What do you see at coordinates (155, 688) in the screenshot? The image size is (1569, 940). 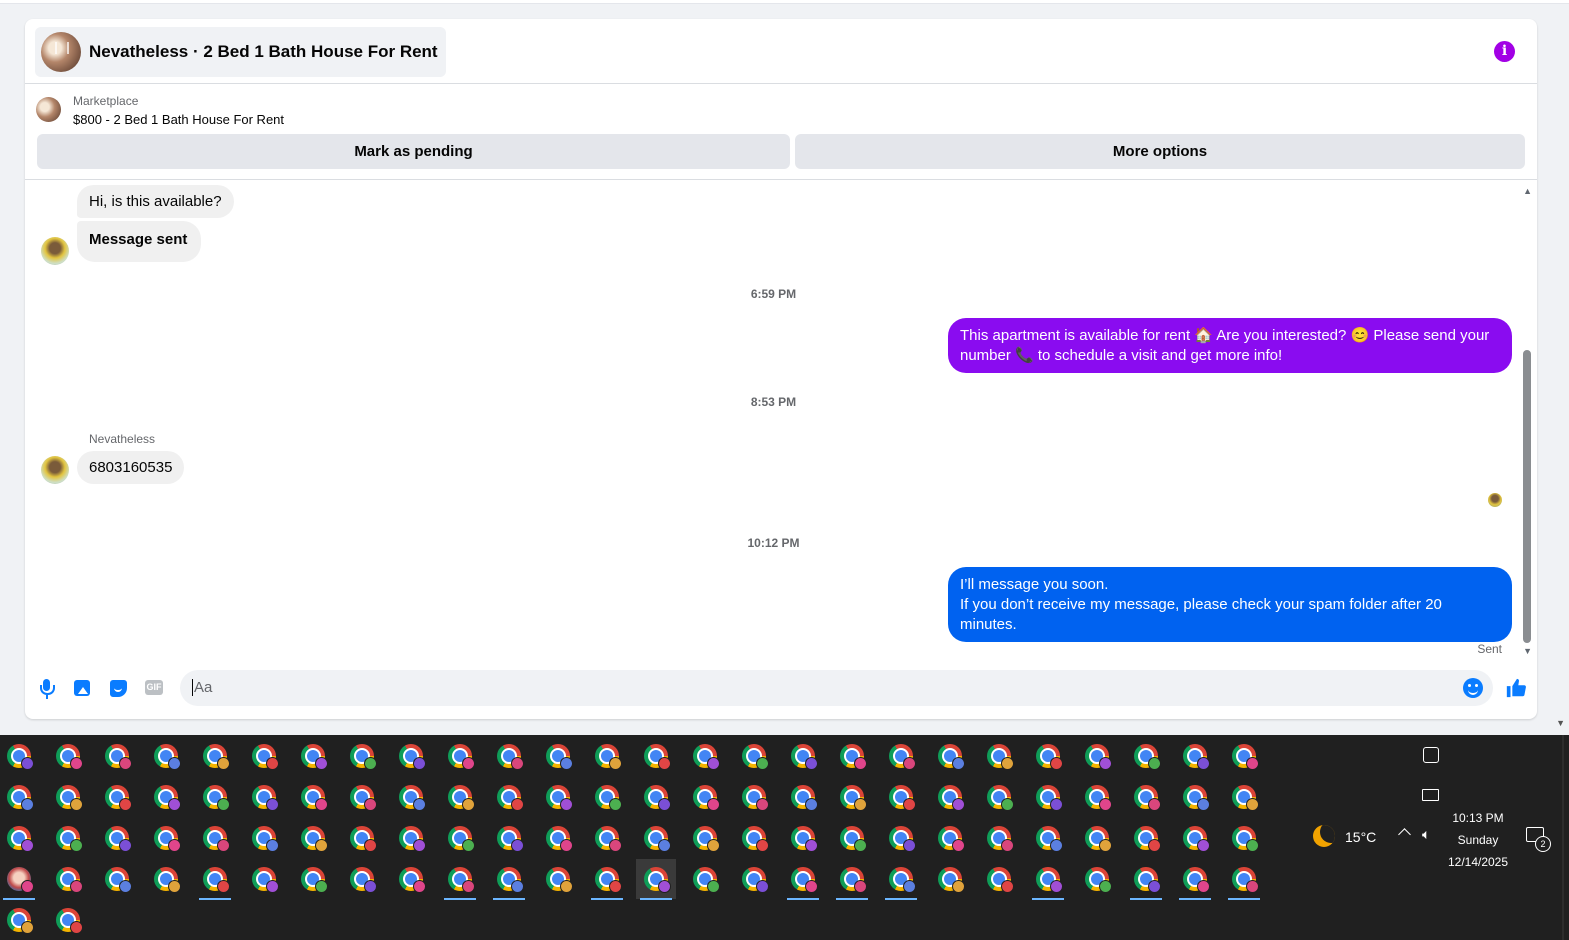 I see `gif-icon: GIF` at bounding box center [155, 688].